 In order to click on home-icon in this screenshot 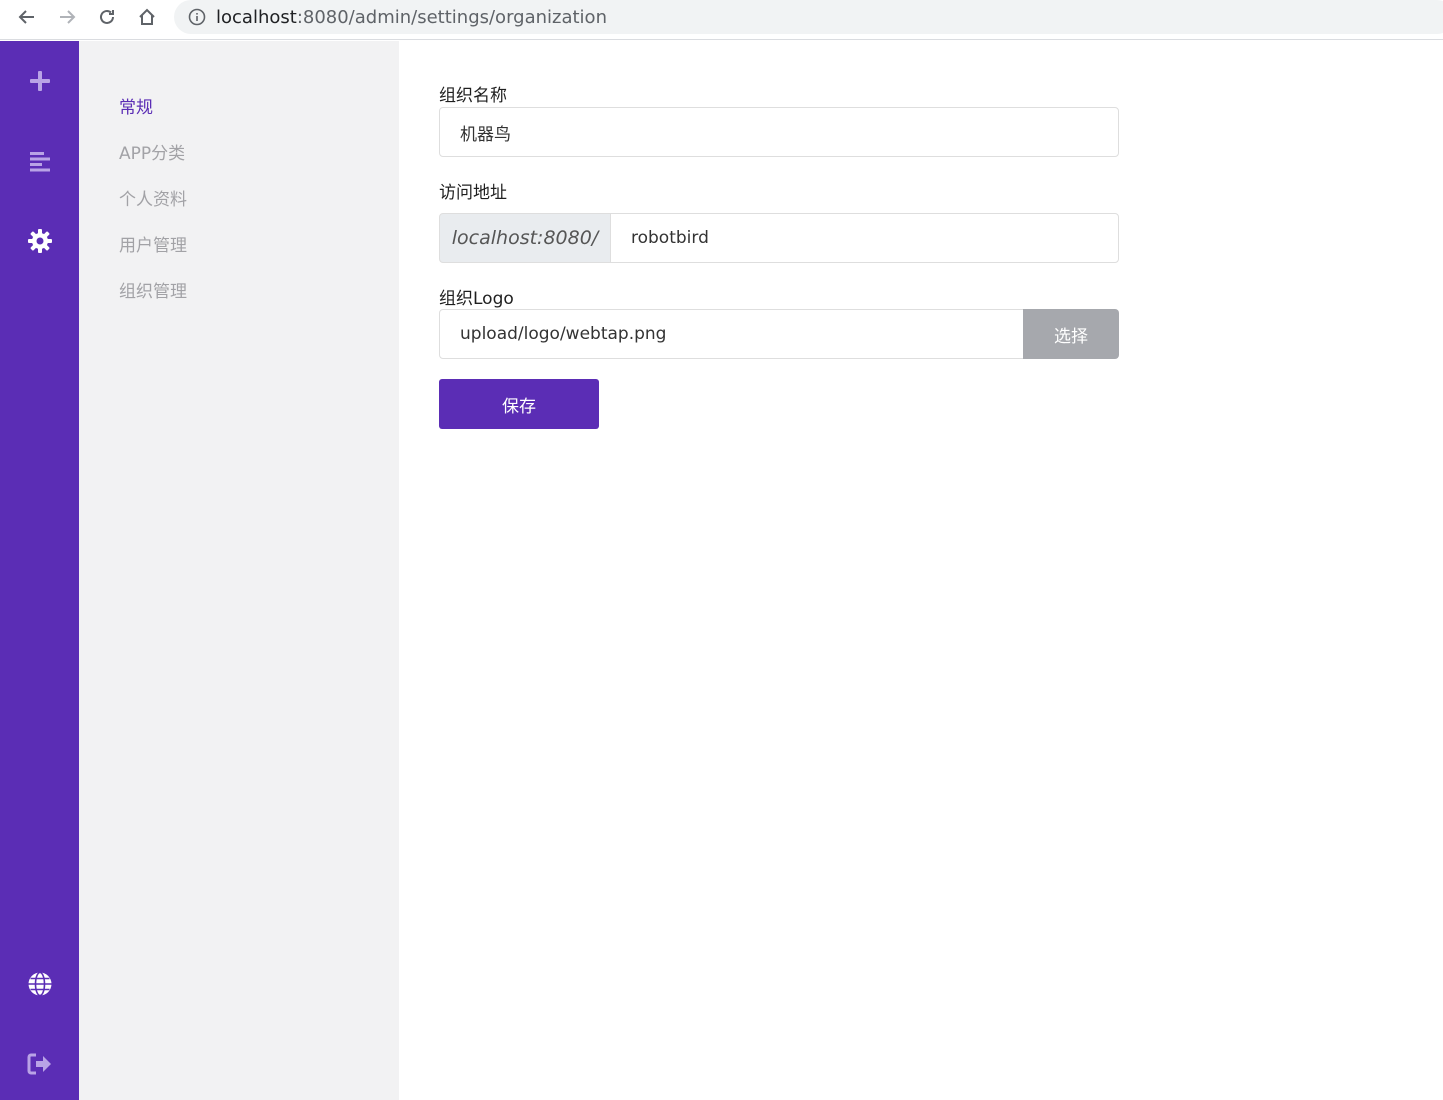, I will do `click(147, 16)`.